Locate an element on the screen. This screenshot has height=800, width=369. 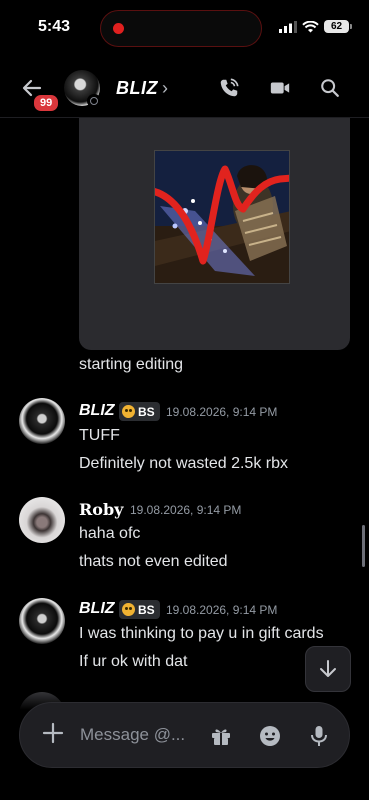
recording-indicator is located at coordinates (118, 28).